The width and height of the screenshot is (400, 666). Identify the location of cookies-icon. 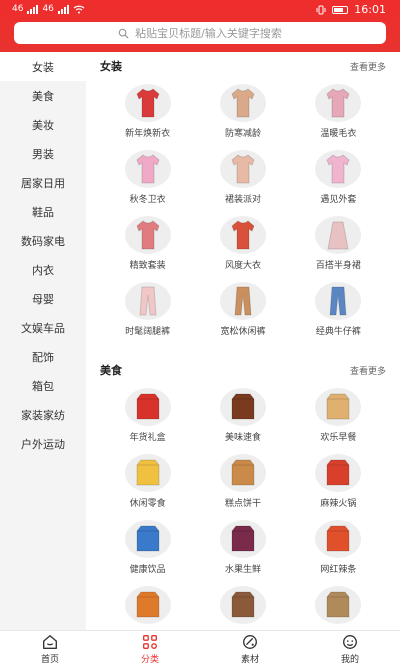
(243, 472).